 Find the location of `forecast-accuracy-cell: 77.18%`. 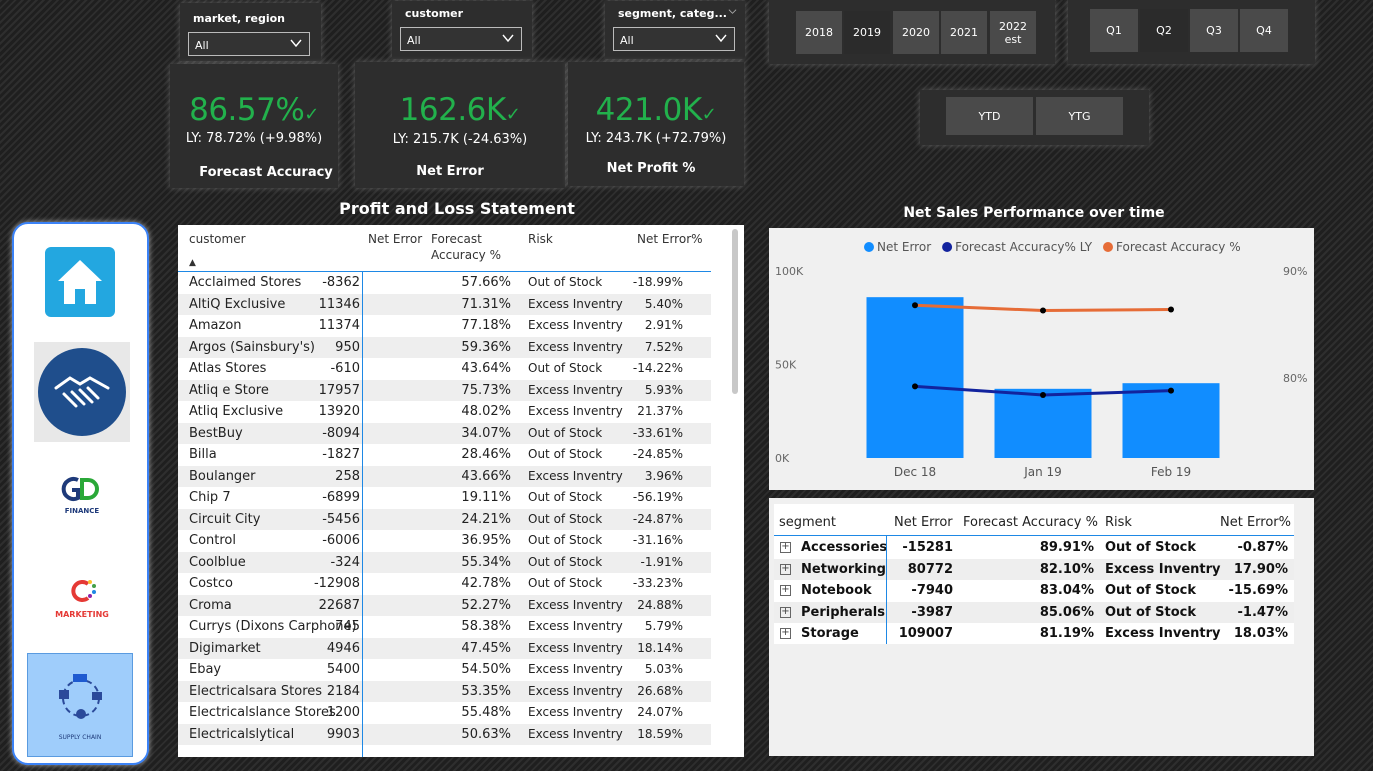

forecast-accuracy-cell: 77.18% is located at coordinates (486, 325).